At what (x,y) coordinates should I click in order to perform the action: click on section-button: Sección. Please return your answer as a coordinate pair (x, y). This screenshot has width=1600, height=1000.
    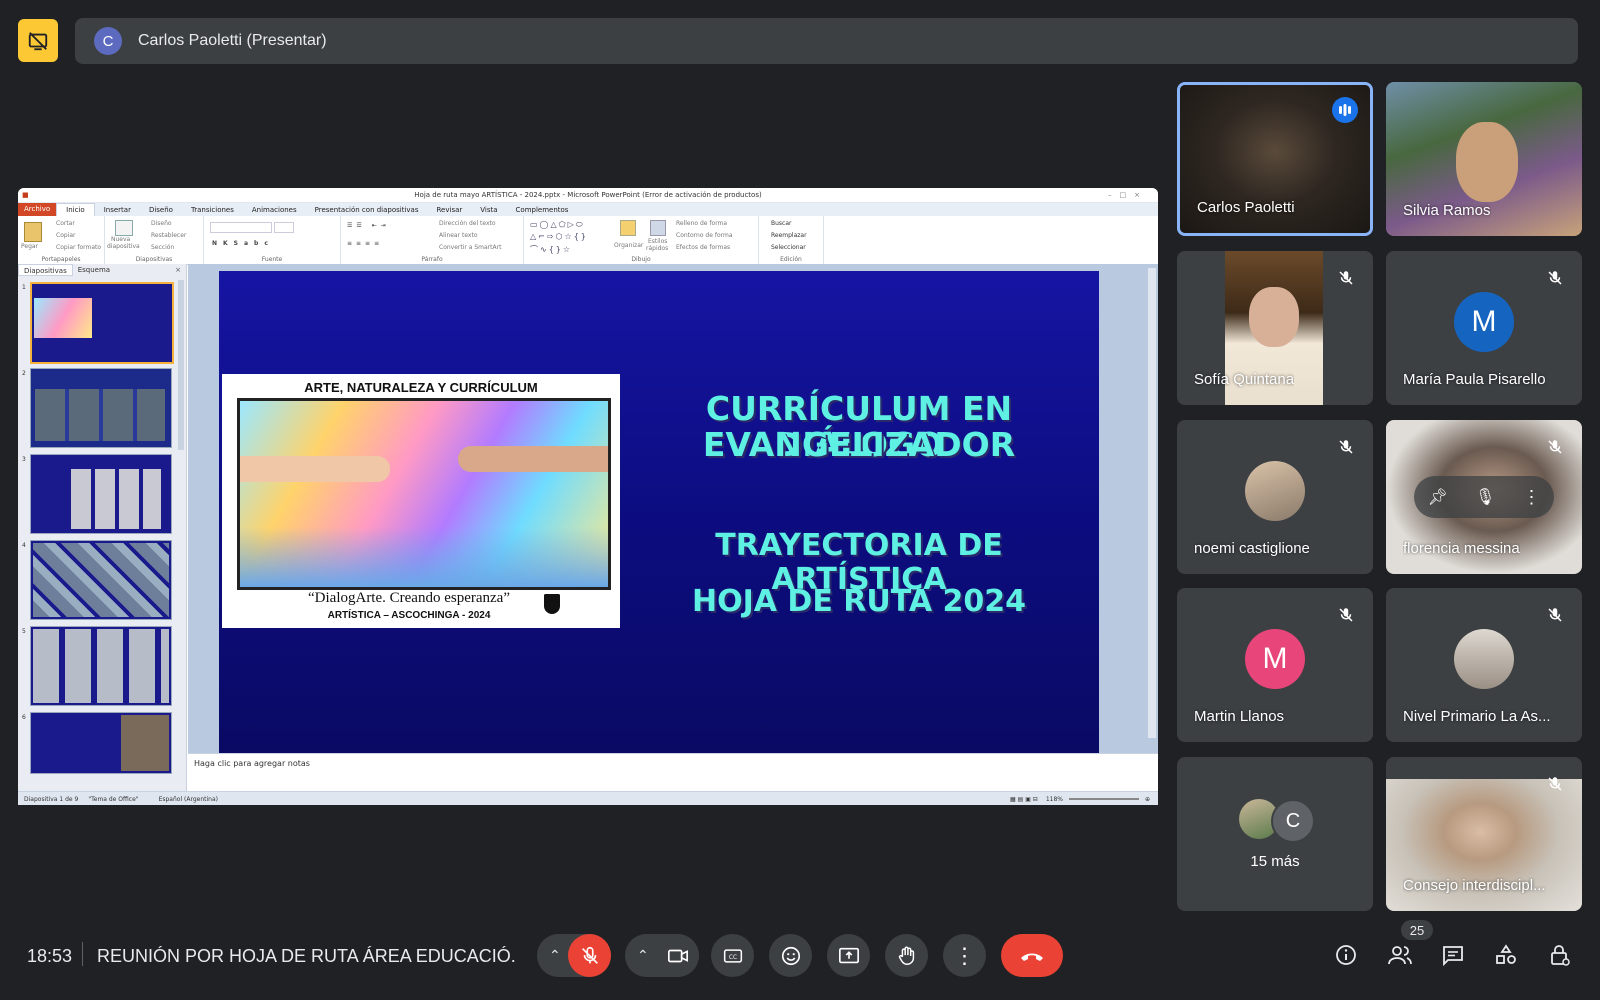
    Looking at the image, I should click on (162, 247).